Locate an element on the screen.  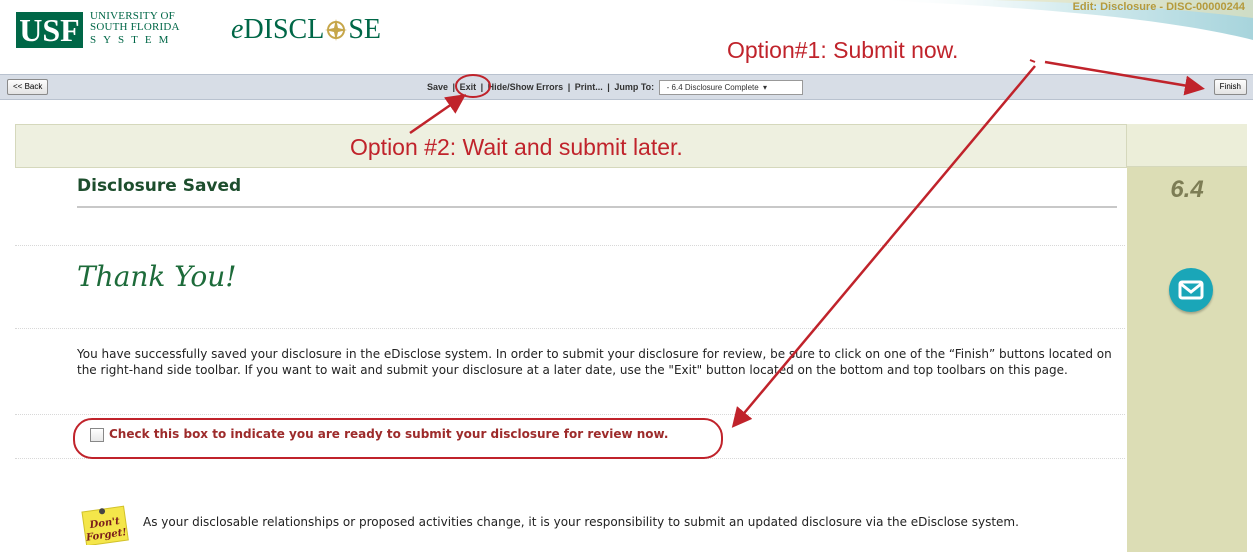
section-title: Disclosure Saved is located at coordinates (159, 186).